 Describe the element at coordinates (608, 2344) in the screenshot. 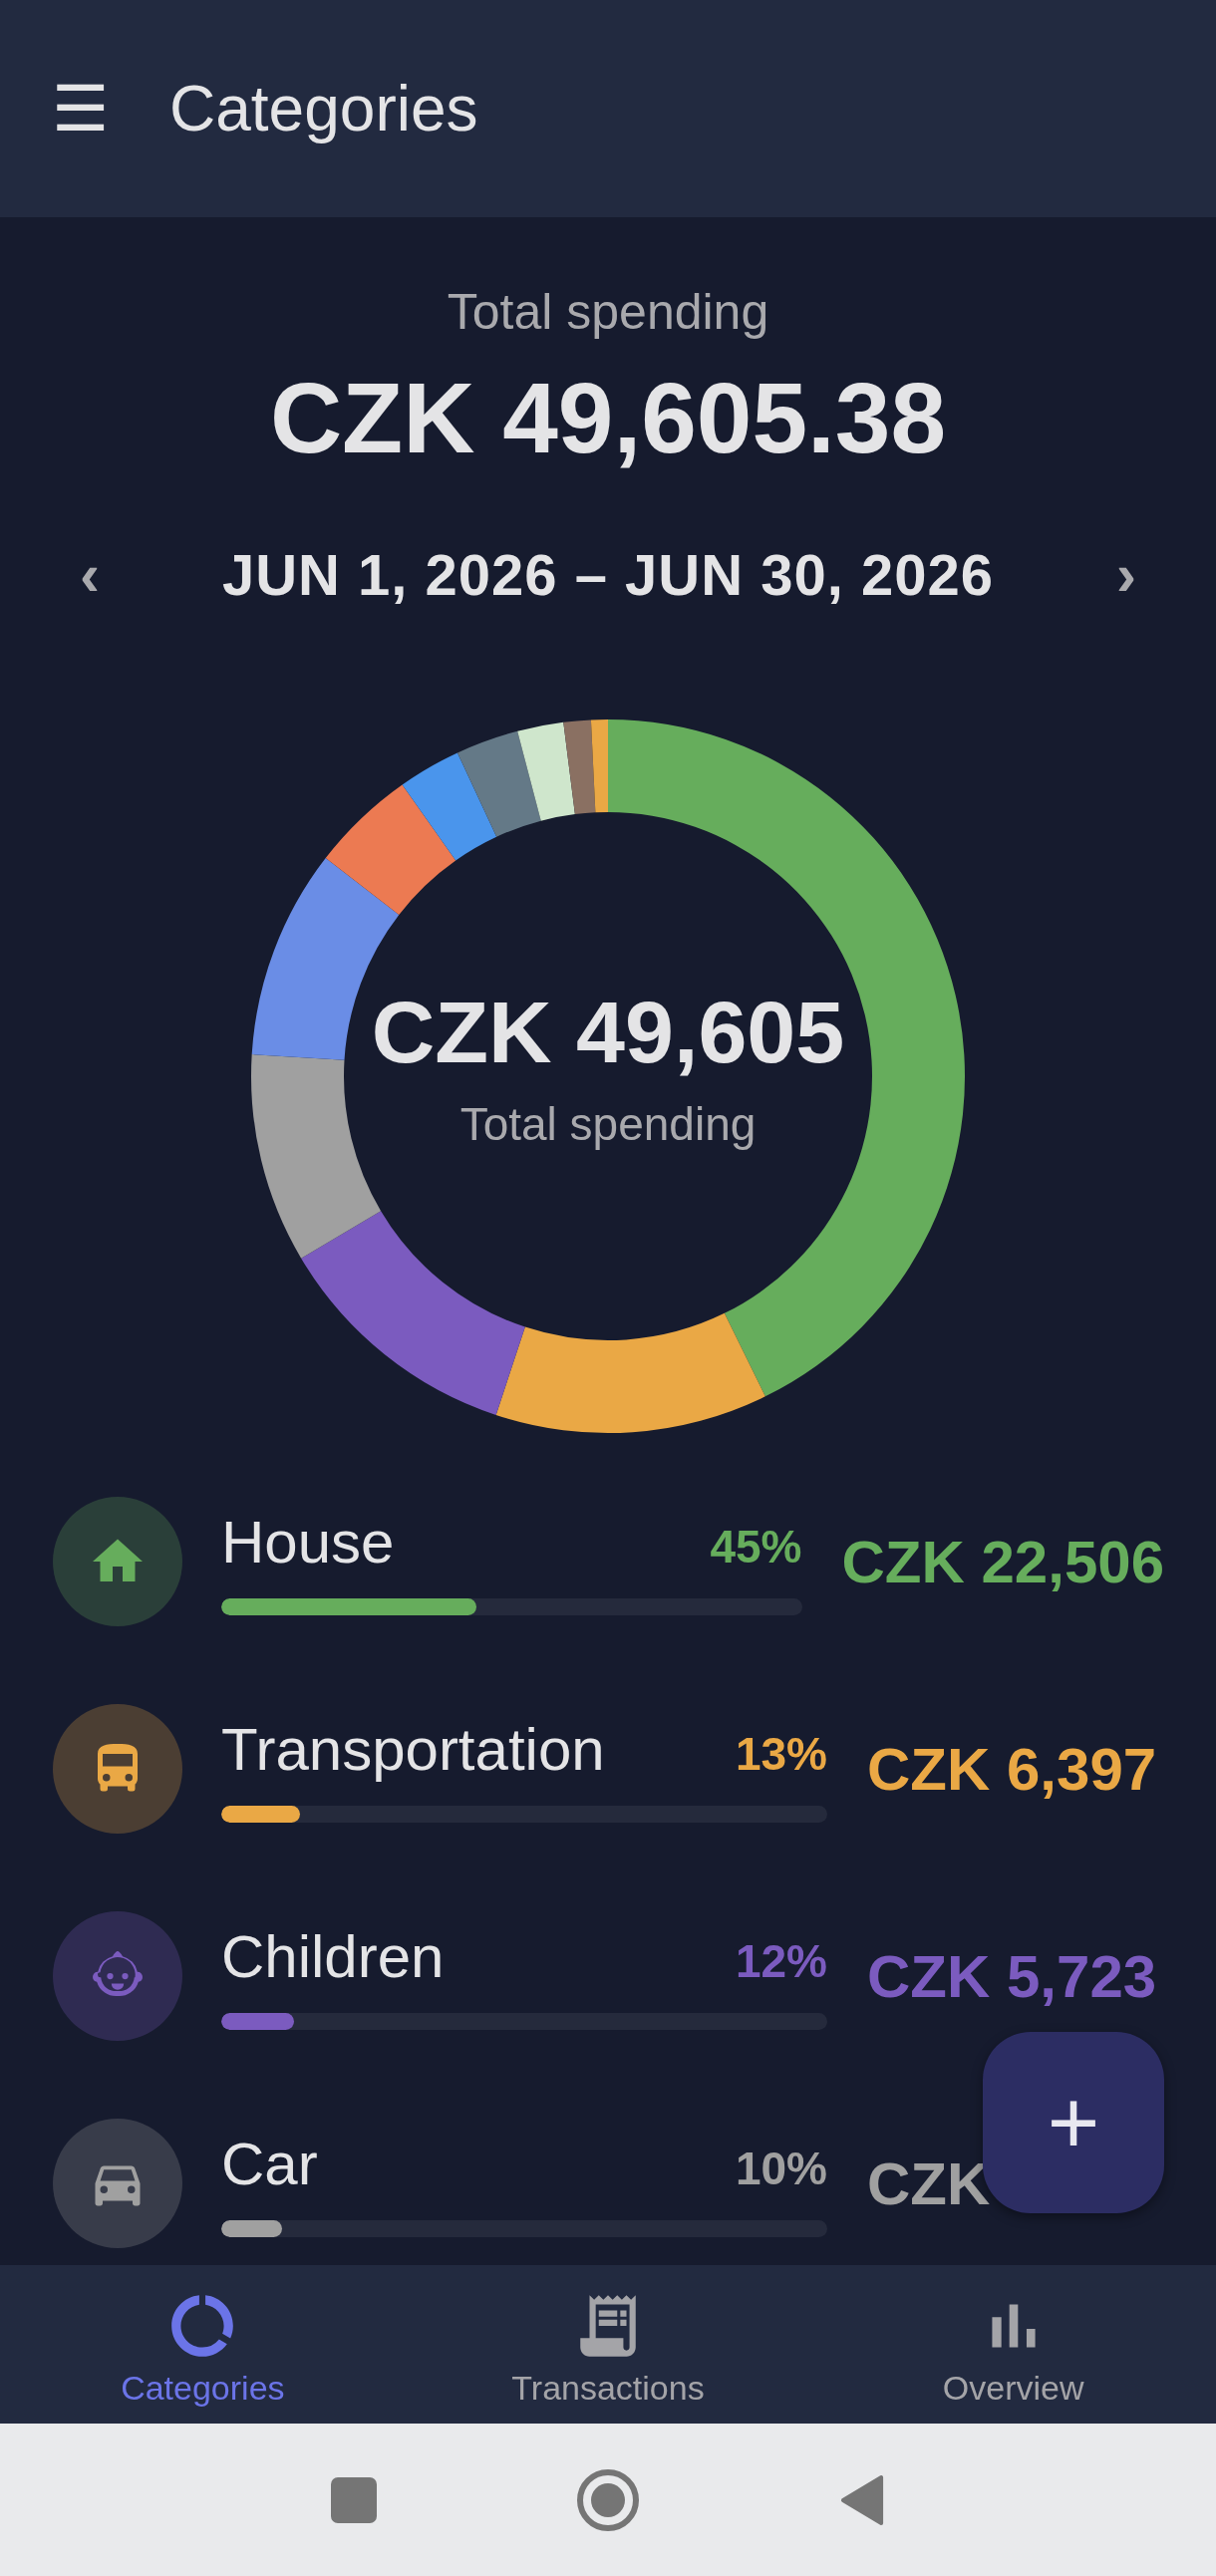

I see `nav-tab: Transactions` at that location.